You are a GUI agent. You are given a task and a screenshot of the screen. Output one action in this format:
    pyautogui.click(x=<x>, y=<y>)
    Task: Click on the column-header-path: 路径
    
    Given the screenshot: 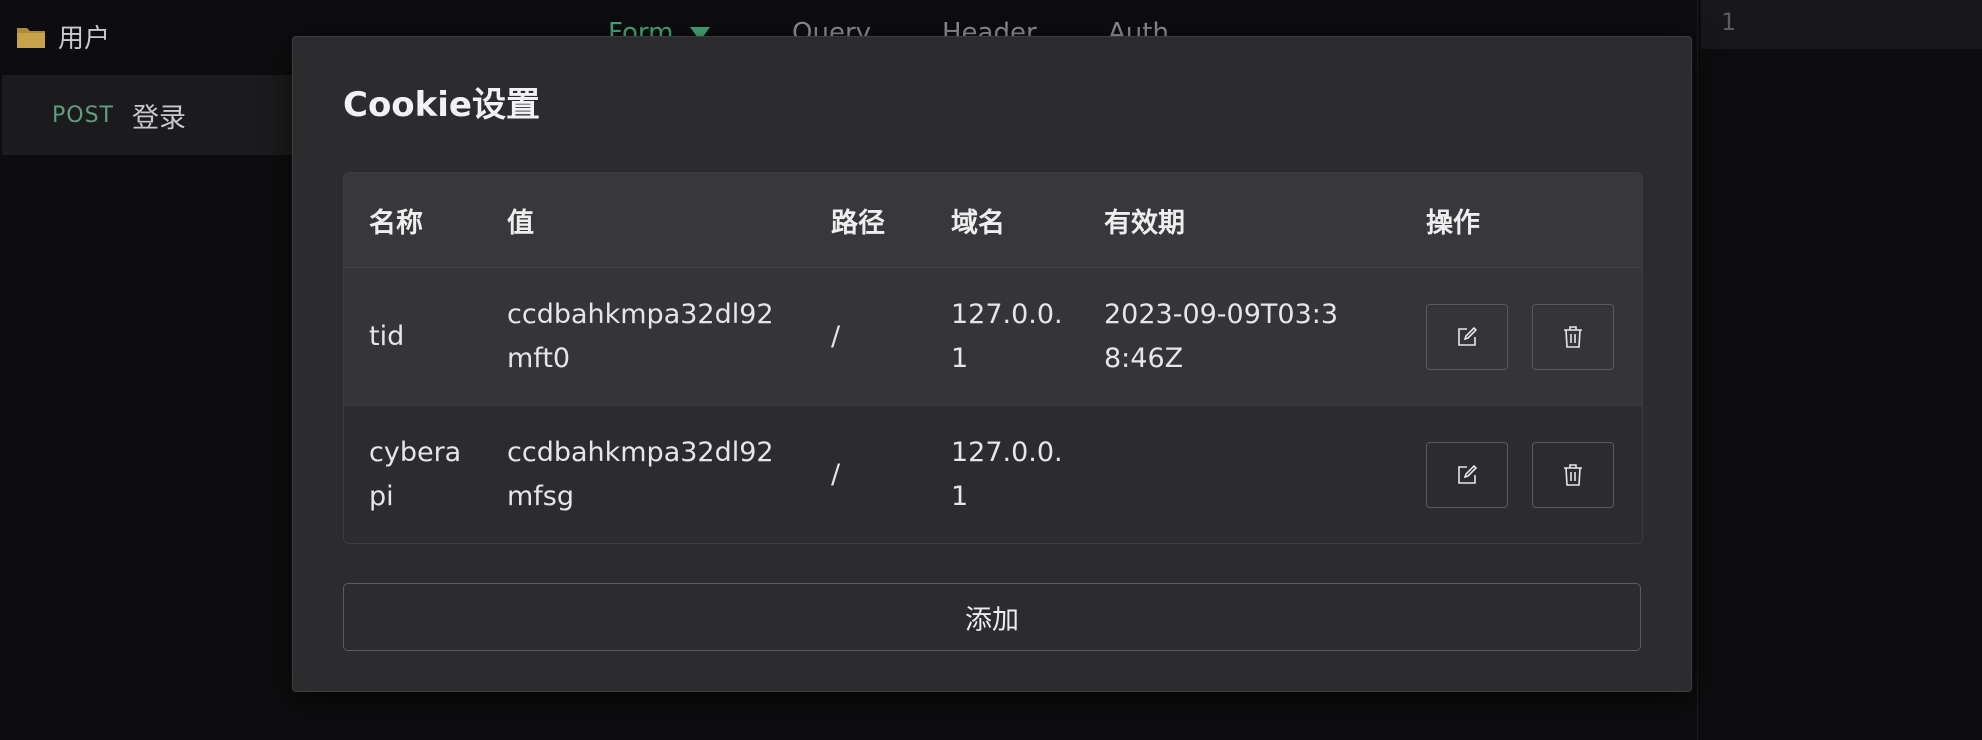 What is the action you would take?
    pyautogui.click(x=858, y=223)
    